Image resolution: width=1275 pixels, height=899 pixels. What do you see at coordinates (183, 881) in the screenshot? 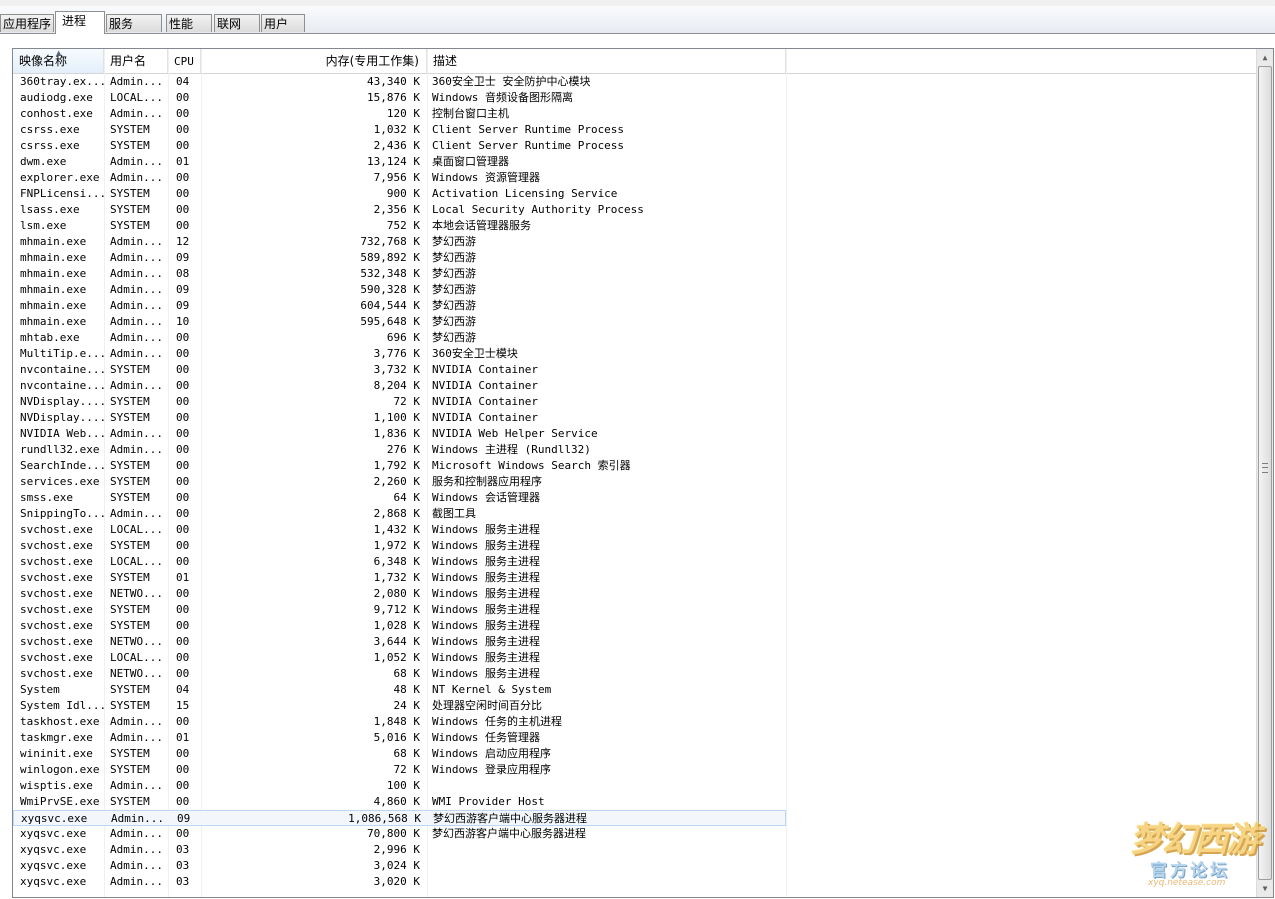
I see `cell-cpu: 03` at bounding box center [183, 881].